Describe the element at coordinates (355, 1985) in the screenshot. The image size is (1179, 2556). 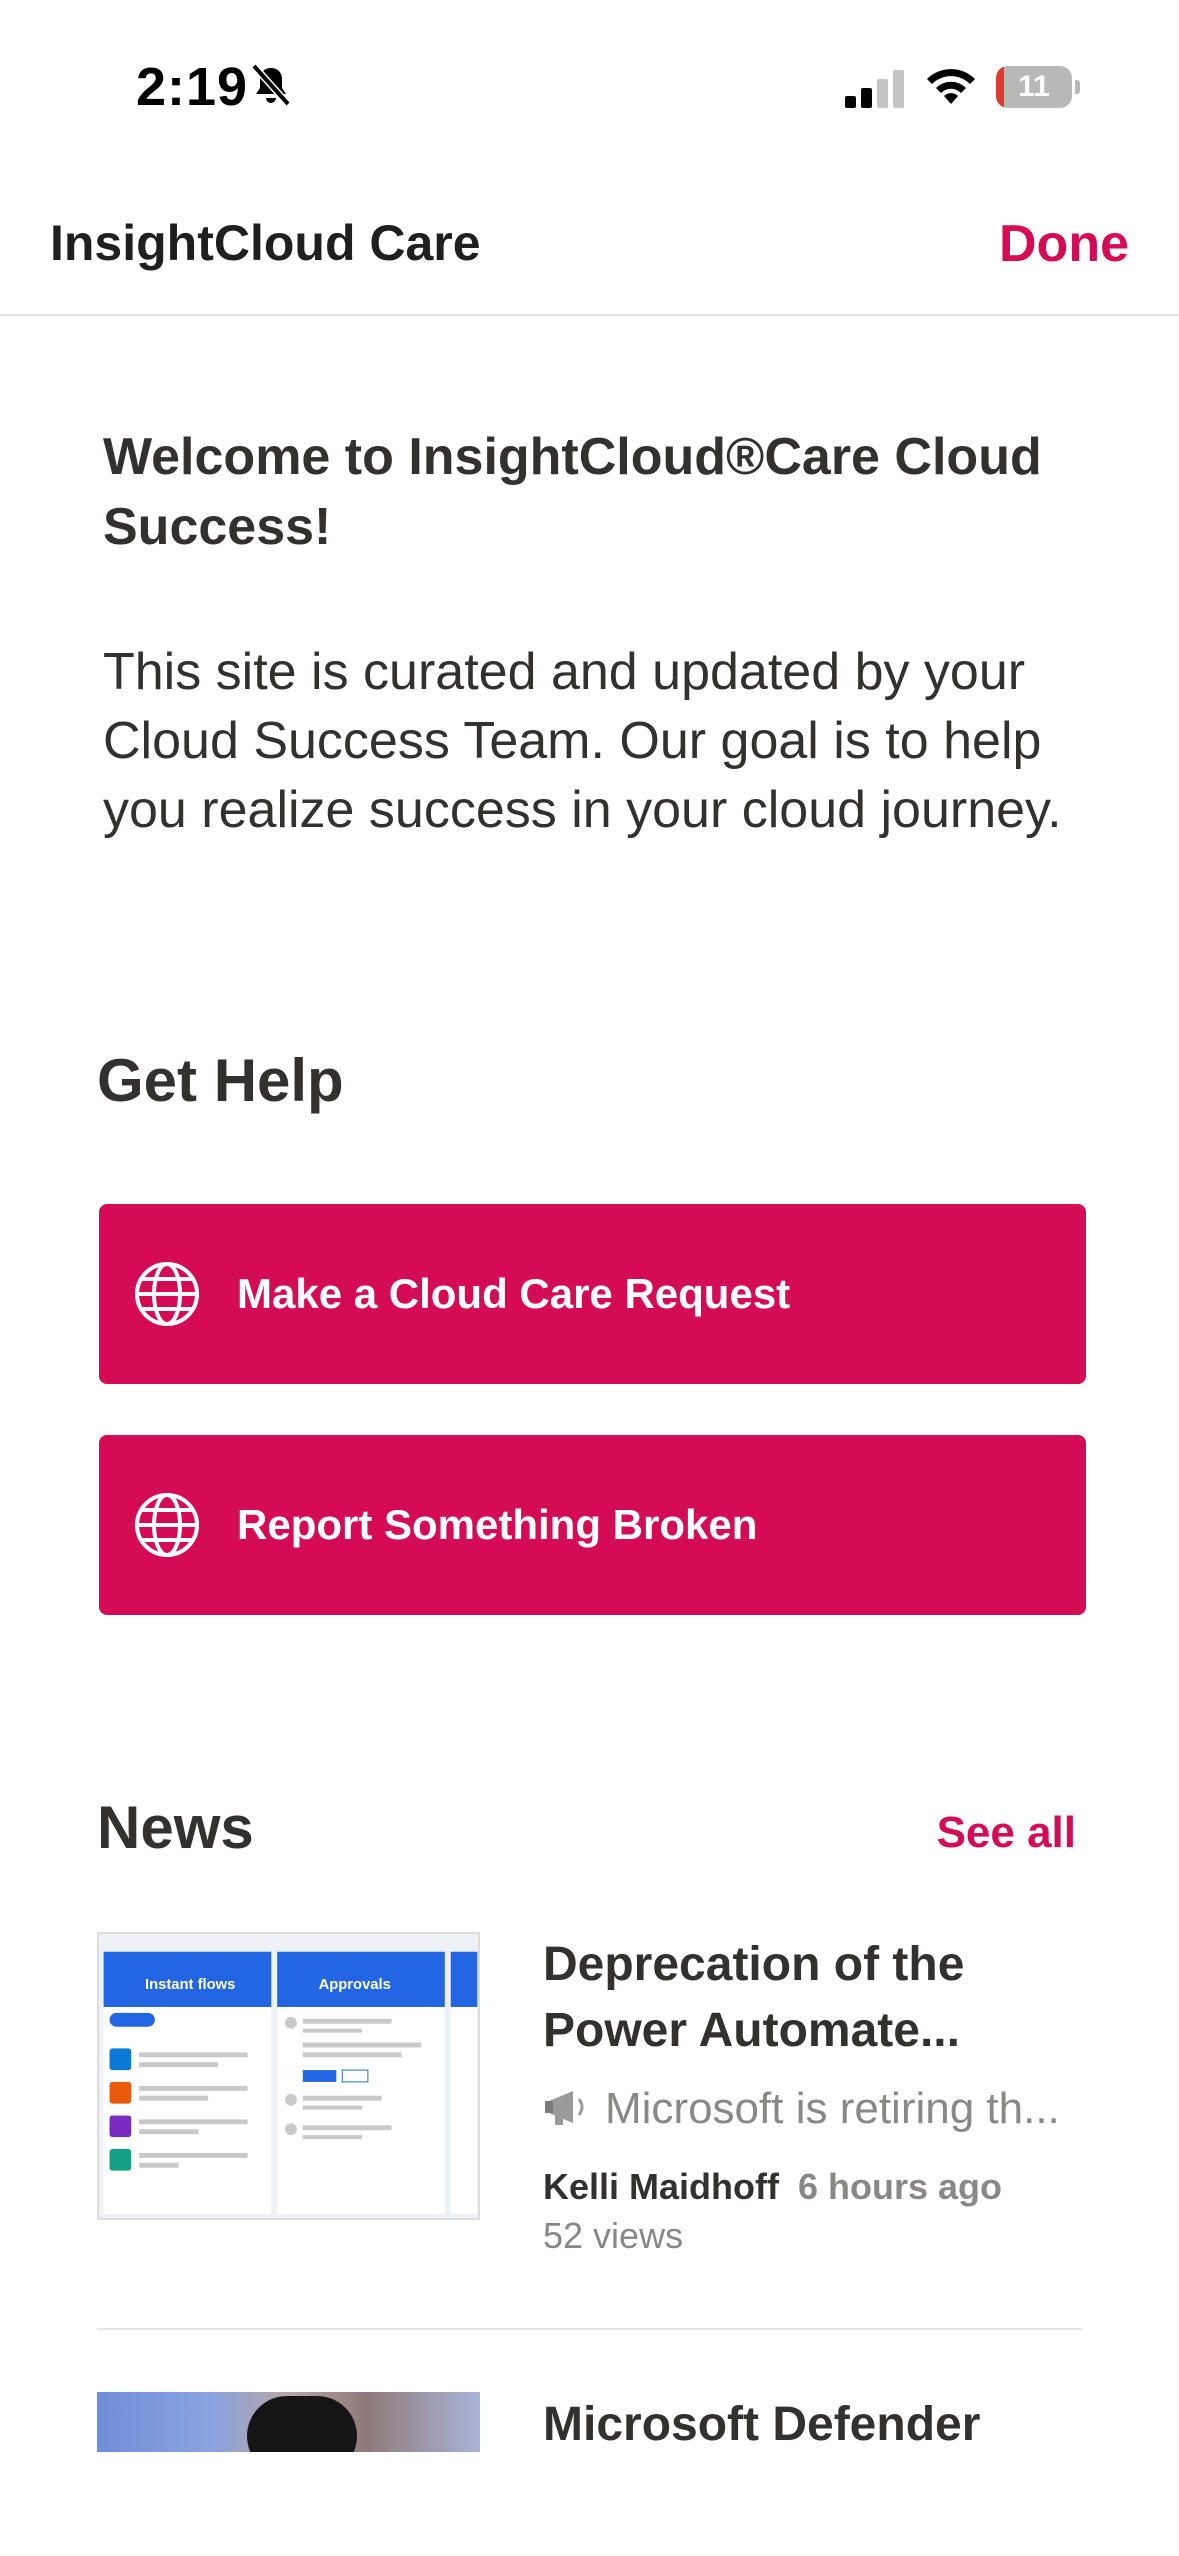
I see `svg-text: Approvals` at that location.